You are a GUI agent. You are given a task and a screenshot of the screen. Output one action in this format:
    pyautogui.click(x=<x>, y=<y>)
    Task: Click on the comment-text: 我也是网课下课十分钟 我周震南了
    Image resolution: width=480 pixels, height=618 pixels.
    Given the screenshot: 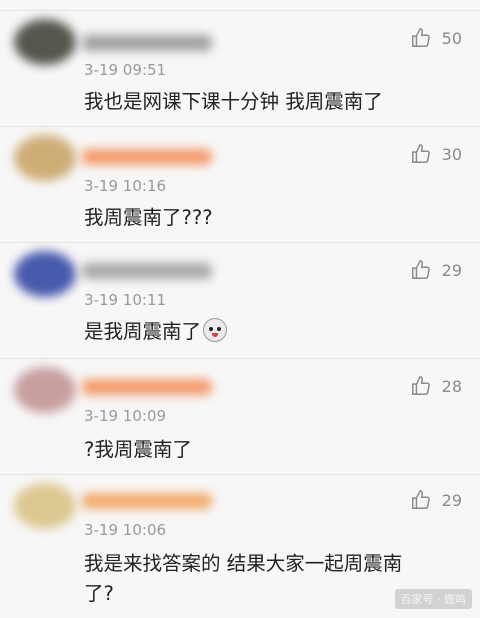 What is the action you would take?
    pyautogui.click(x=233, y=101)
    